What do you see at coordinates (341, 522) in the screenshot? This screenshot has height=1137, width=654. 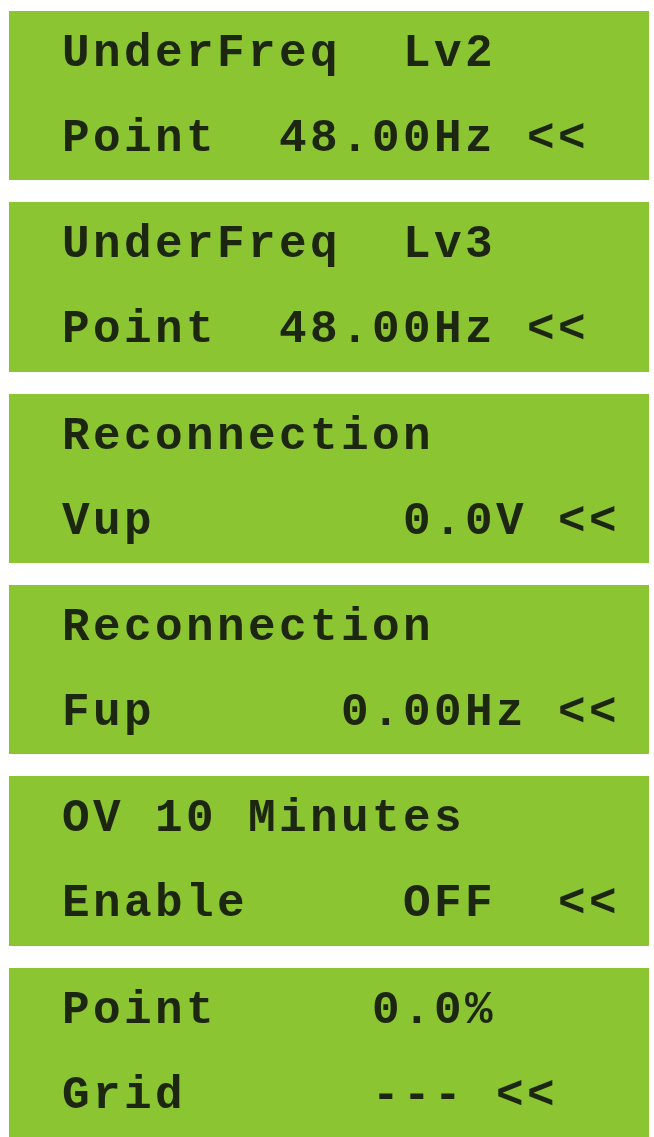 I see `lcd-text: Vup 0.0V <<` at bounding box center [341, 522].